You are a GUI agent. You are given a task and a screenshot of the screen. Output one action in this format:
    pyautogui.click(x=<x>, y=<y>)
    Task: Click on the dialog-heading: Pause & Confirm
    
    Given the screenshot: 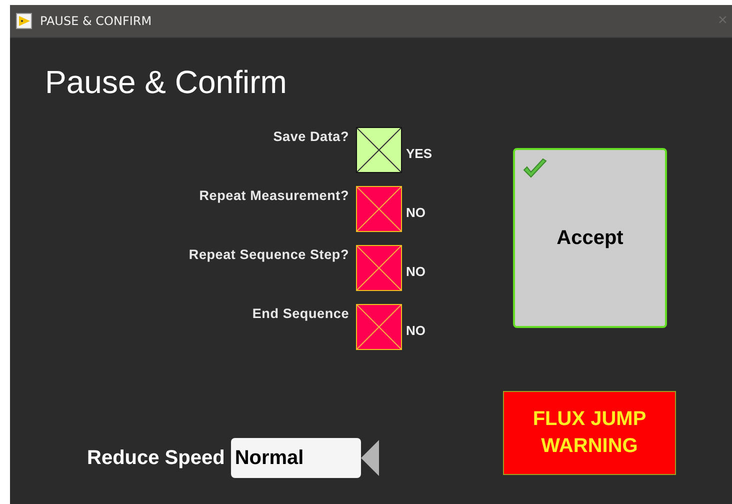 What is the action you would take?
    pyautogui.click(x=166, y=82)
    